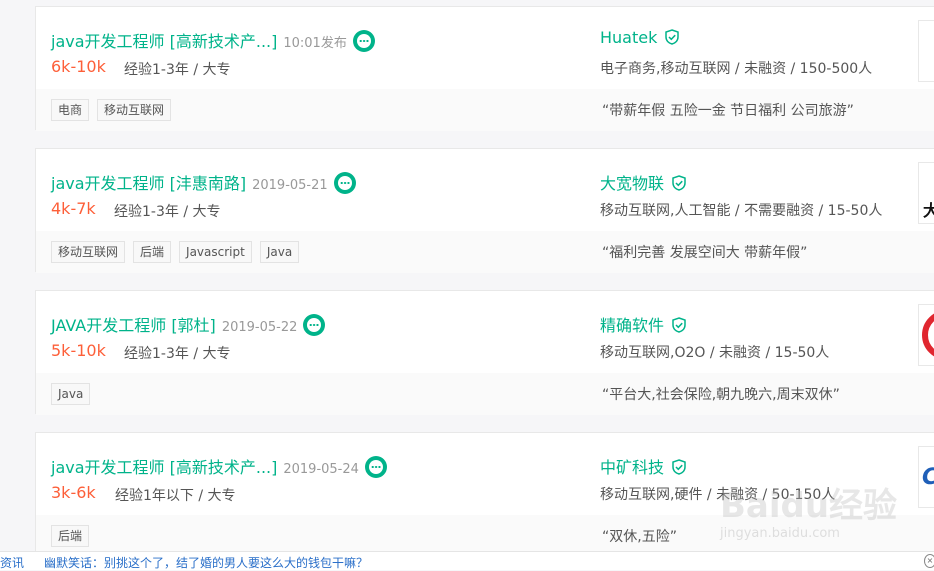 The height and width of the screenshot is (571, 934). I want to click on company-logo-text: 大, so click(928, 209).